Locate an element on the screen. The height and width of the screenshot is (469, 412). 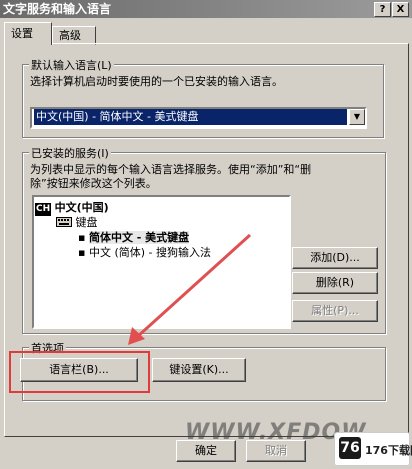
tab-settings: 设置 is located at coordinates (28, 33).